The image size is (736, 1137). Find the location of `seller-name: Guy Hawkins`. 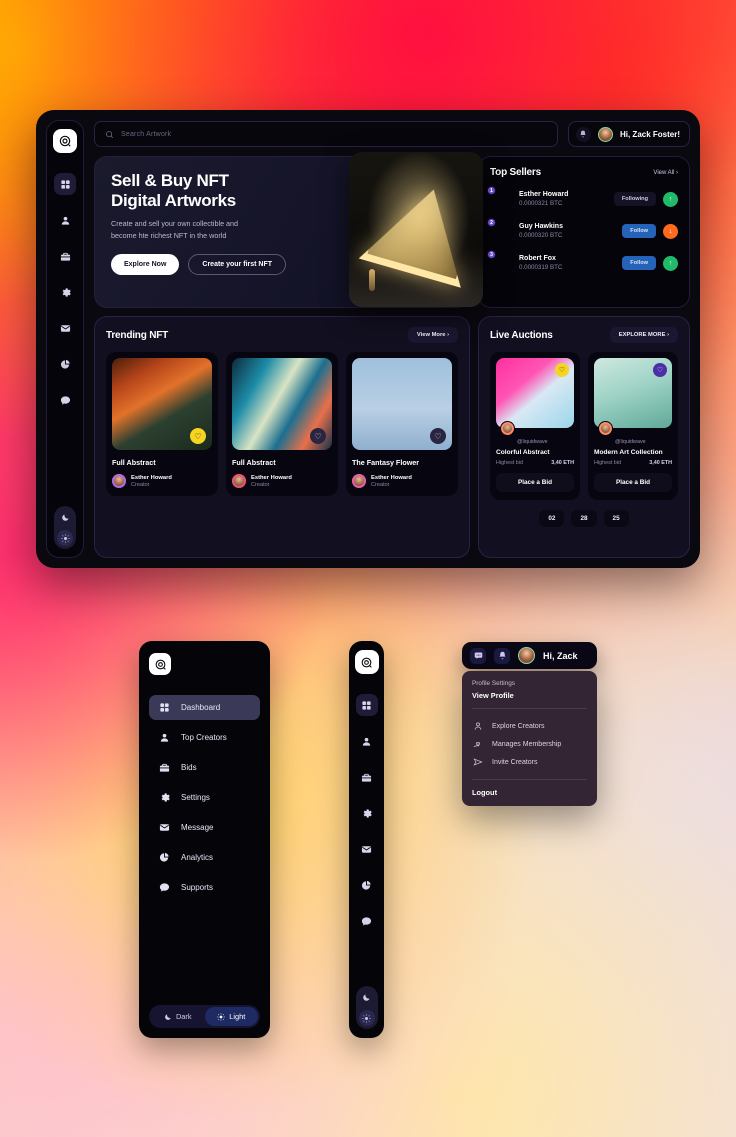

seller-name: Guy Hawkins is located at coordinates (541, 226).